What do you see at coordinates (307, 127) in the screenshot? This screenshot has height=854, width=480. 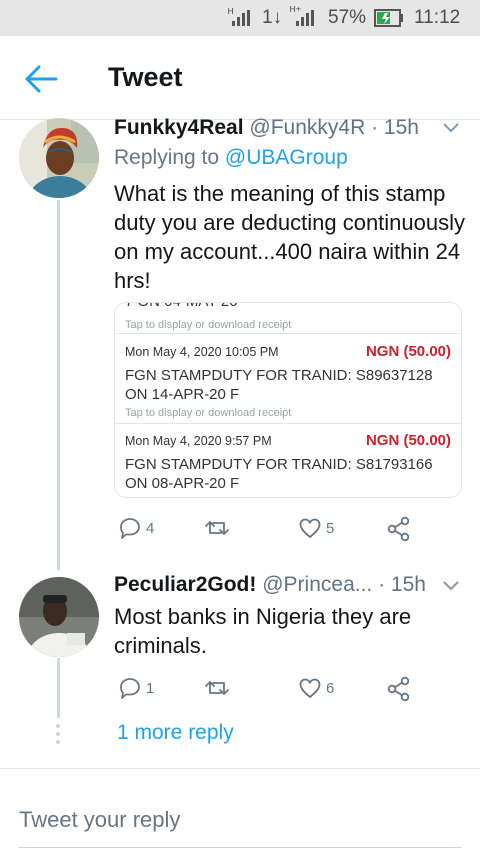 I see `author-handle: @Funkky4R` at bounding box center [307, 127].